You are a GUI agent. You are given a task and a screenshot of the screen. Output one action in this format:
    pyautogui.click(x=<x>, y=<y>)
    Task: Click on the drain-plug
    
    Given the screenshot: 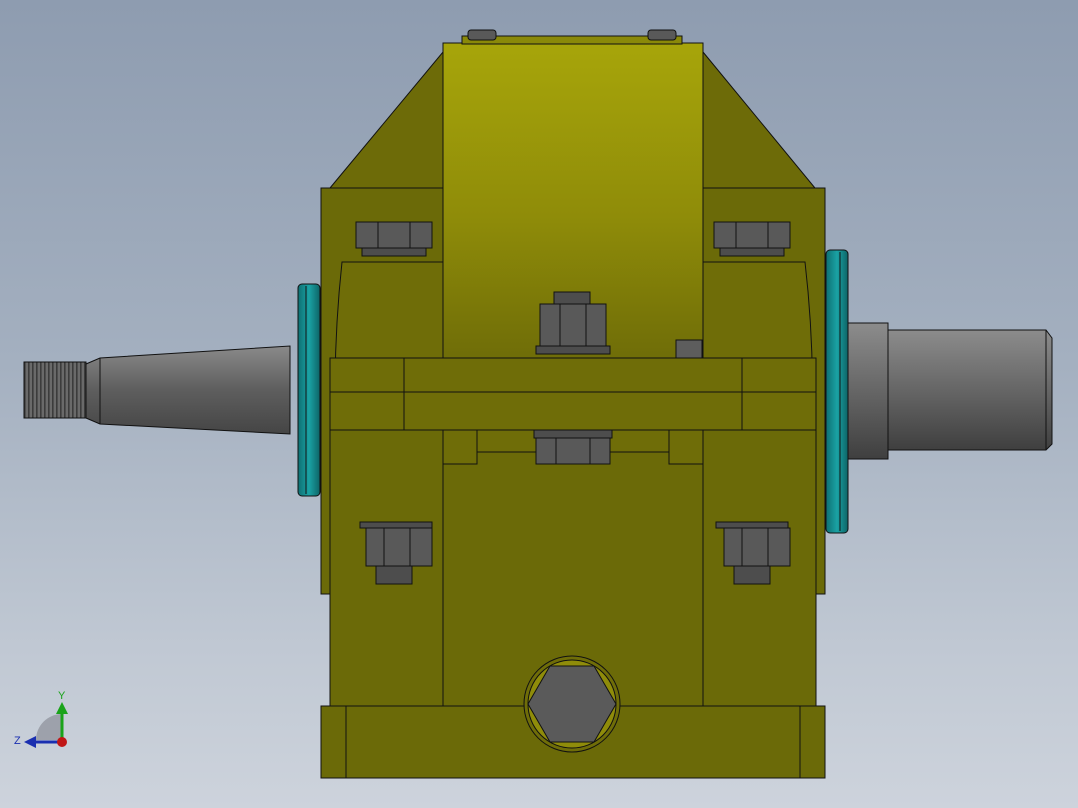 What is the action you would take?
    pyautogui.click(x=572, y=704)
    